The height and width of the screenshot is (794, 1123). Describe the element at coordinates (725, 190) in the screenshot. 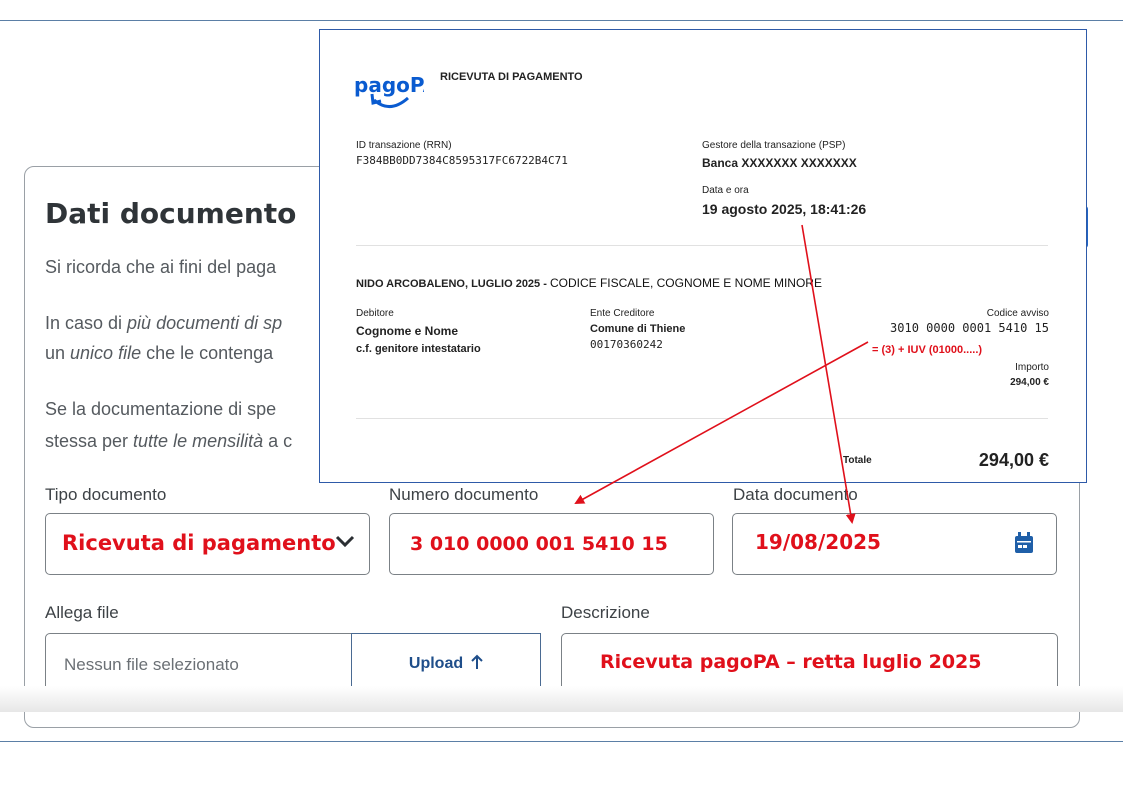

I see `datetime-label: Data e ora` at that location.